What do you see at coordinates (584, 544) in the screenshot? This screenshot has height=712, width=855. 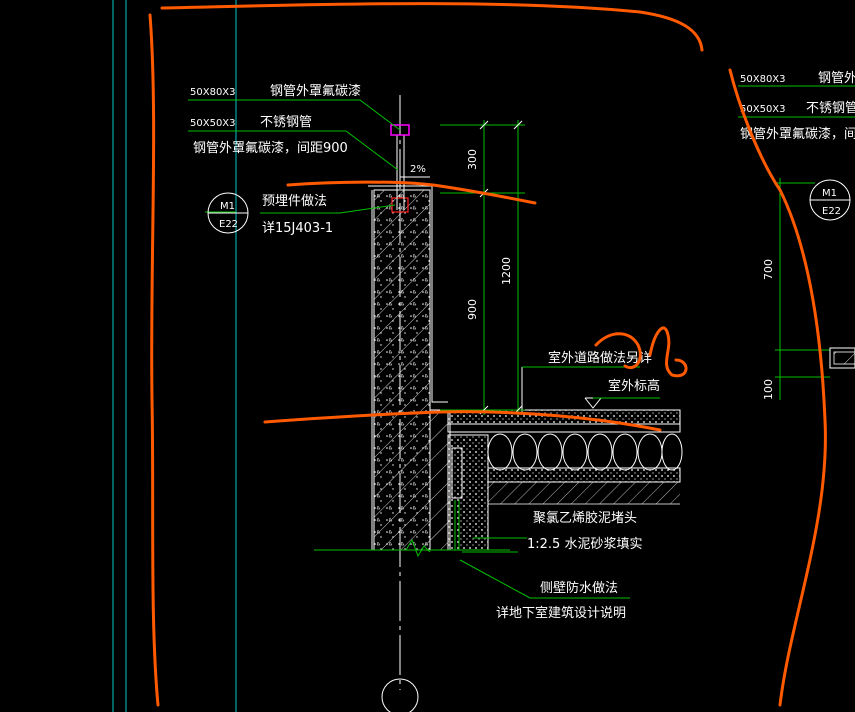 I see `label-mortar-fill: 1:2.5 水泥砂浆填实` at bounding box center [584, 544].